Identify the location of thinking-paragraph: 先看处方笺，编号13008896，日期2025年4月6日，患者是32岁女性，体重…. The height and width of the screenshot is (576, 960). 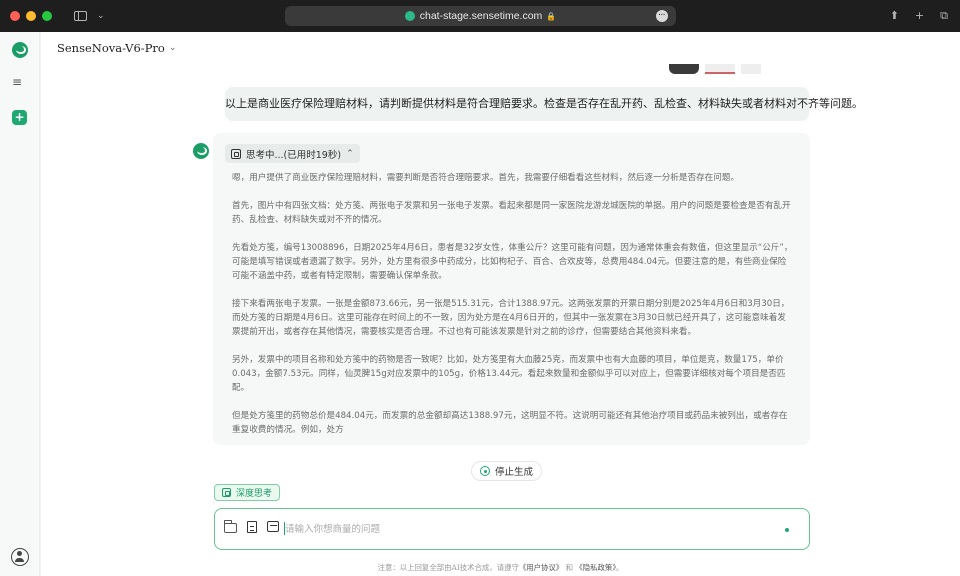
(512, 262).